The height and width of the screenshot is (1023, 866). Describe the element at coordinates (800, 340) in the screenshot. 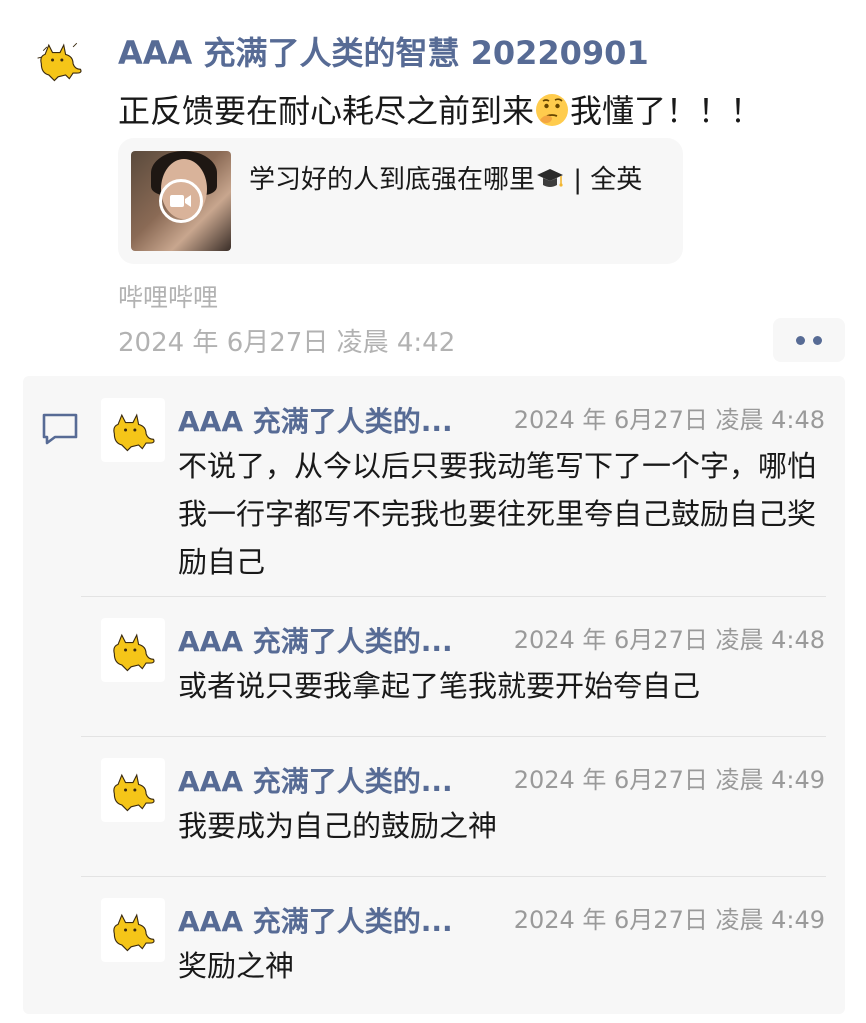

I see `more-dots-icon` at that location.